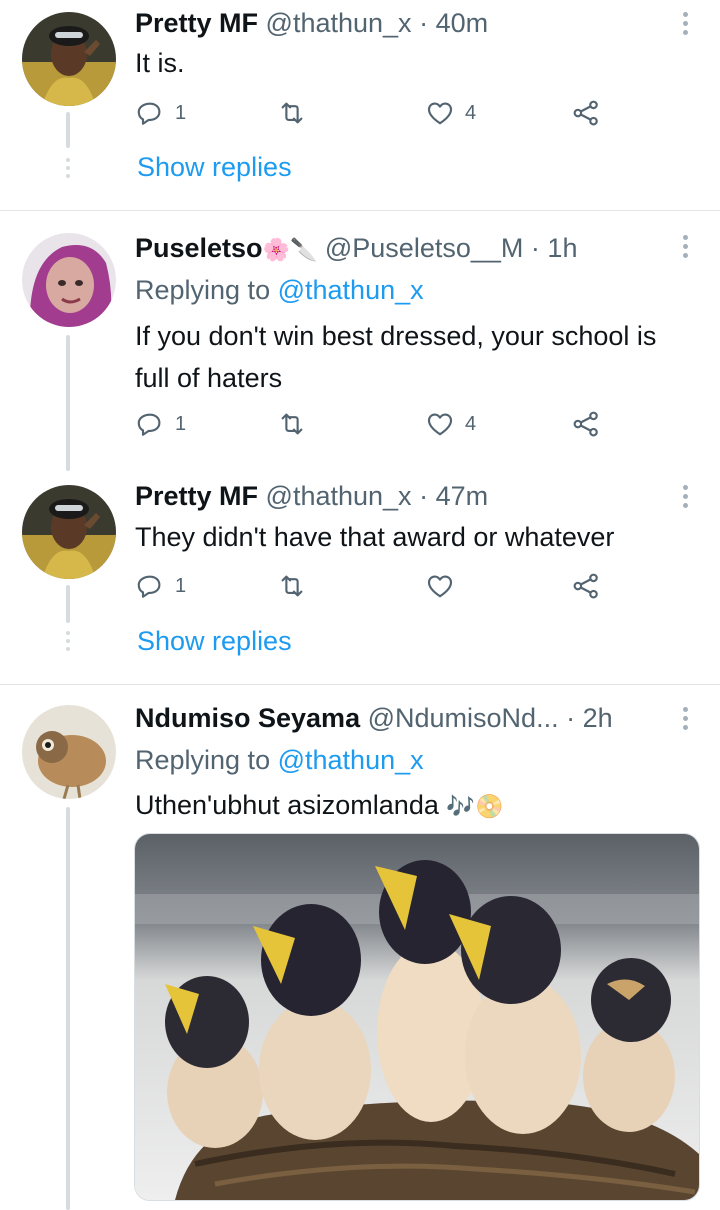  What do you see at coordinates (462, 23) in the screenshot?
I see `timestamp: 40m` at bounding box center [462, 23].